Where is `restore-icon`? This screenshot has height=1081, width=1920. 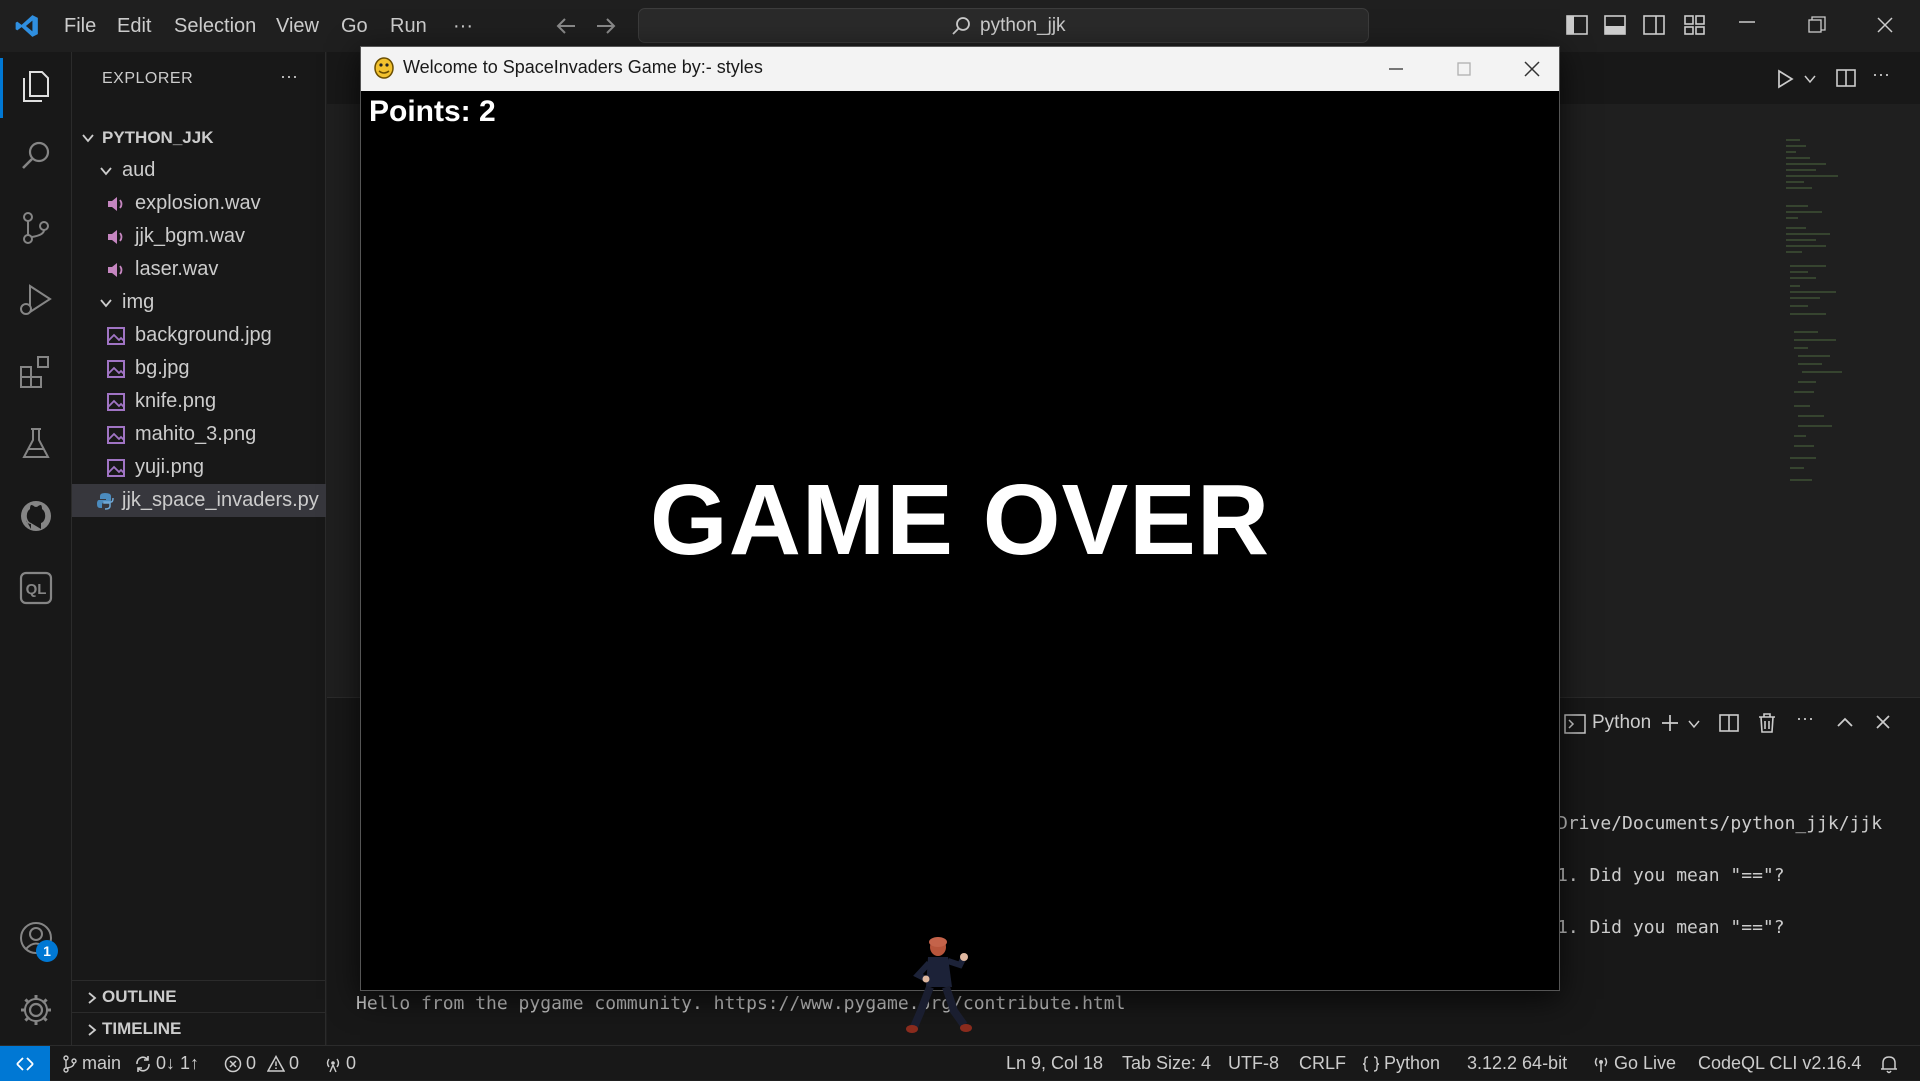
restore-icon is located at coordinates (1817, 25).